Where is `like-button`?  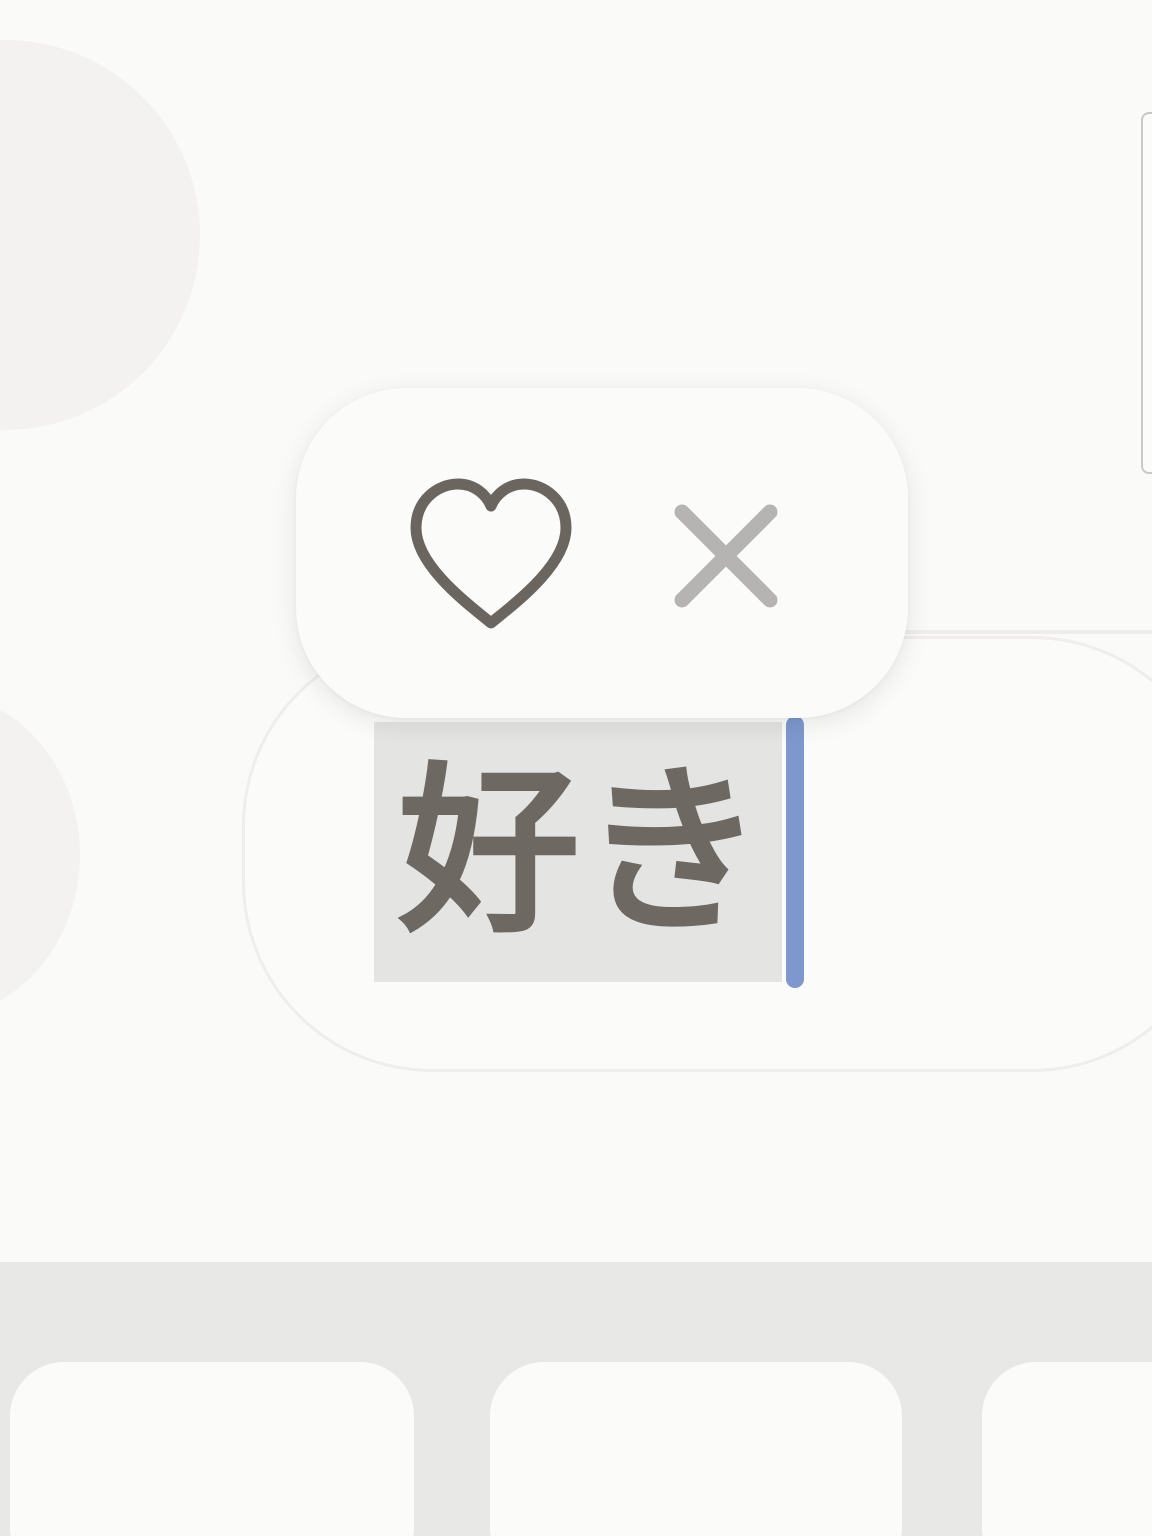 like-button is located at coordinates (491, 558).